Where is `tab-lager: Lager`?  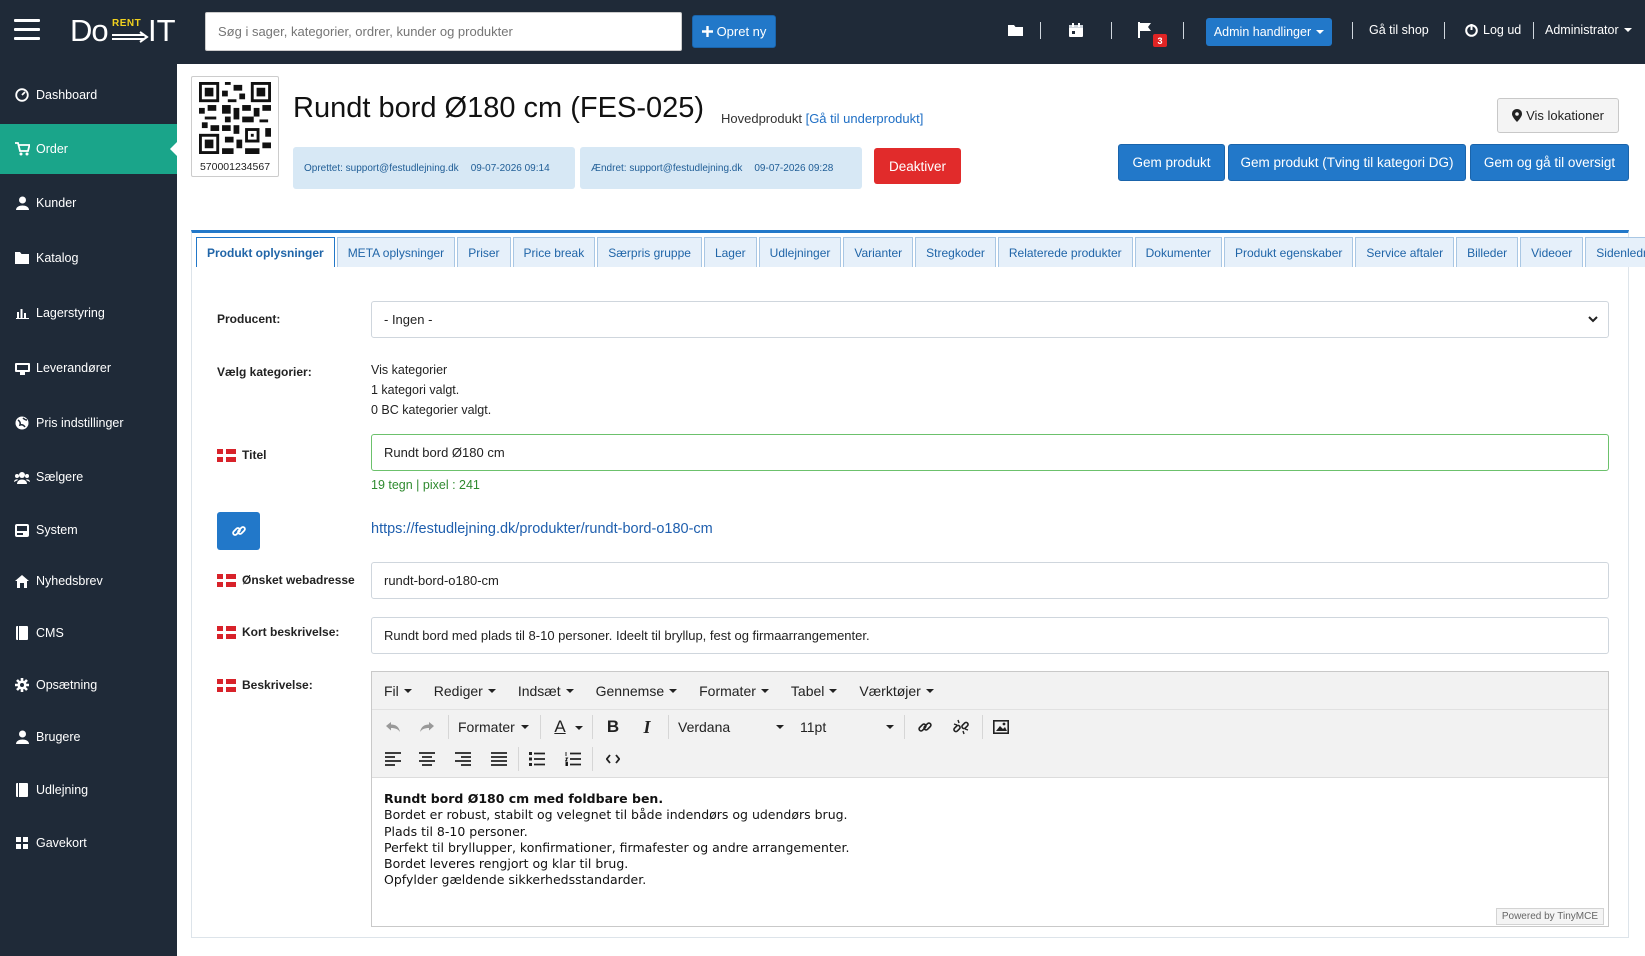
tab-lager: Lager is located at coordinates (730, 252).